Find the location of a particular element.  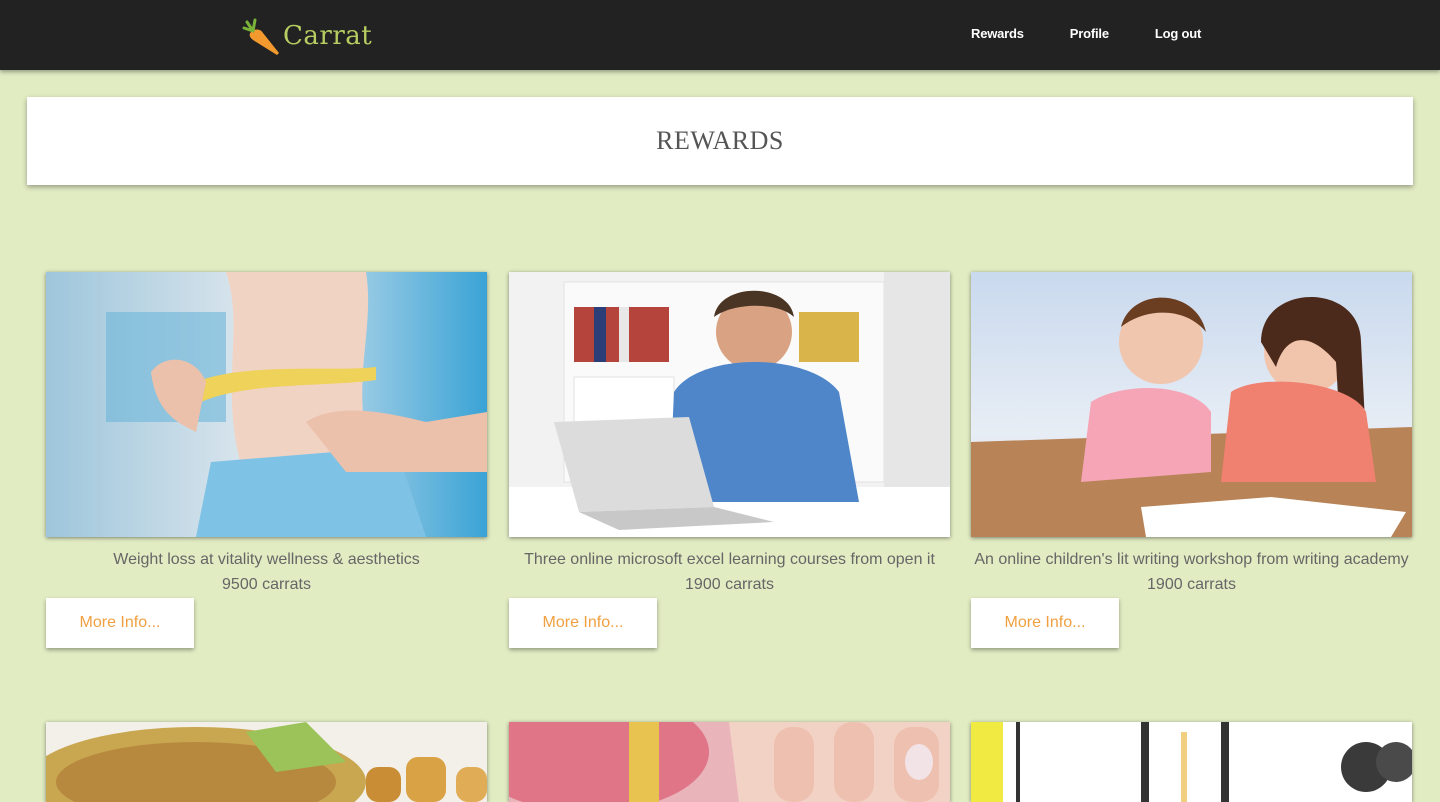

nav-profile-link: Profile is located at coordinates (1089, 34).